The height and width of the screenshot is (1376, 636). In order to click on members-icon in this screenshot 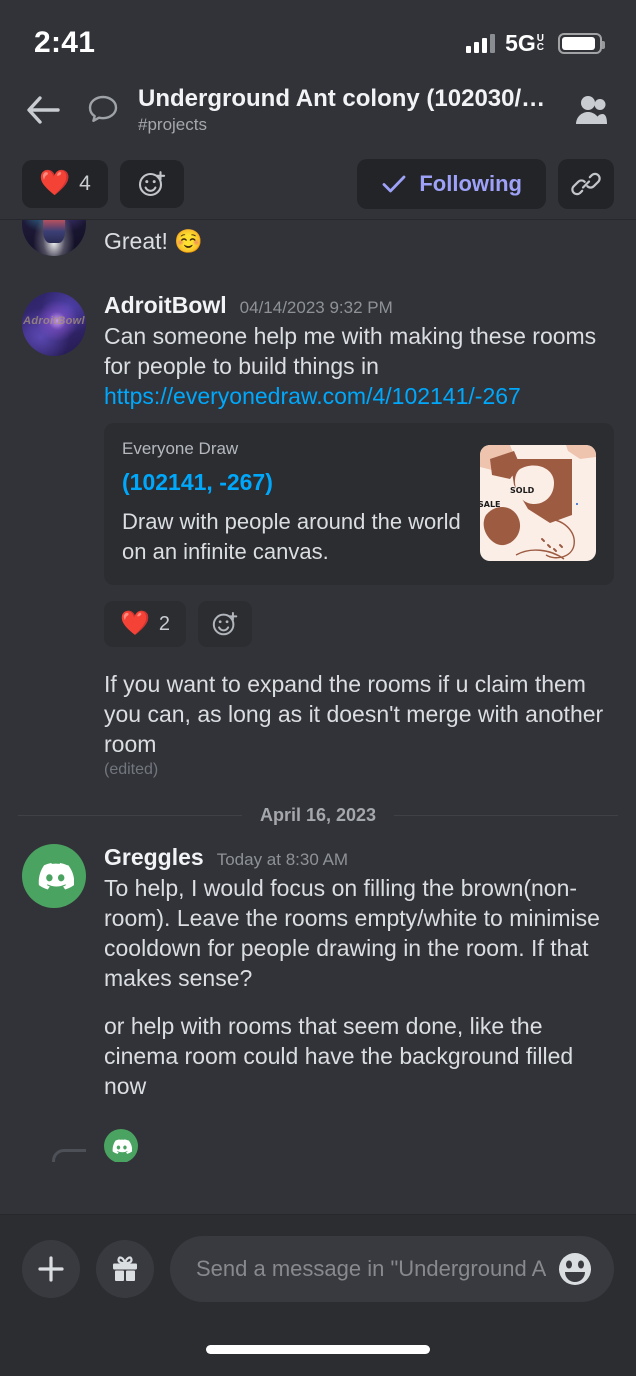, I will do `click(591, 110)`.